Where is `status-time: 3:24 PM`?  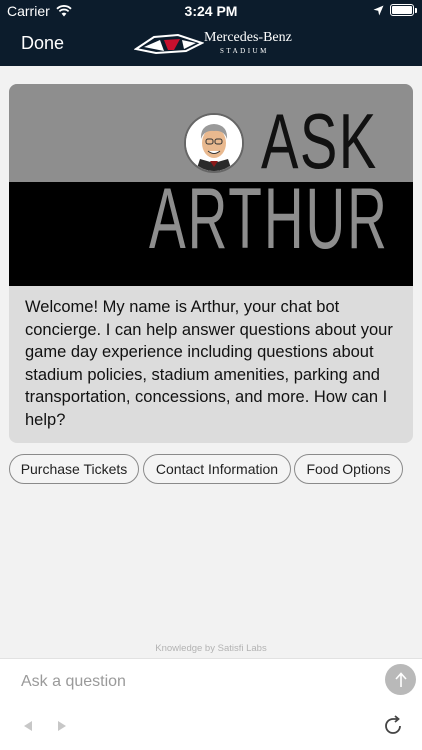
status-time: 3:24 PM is located at coordinates (211, 11).